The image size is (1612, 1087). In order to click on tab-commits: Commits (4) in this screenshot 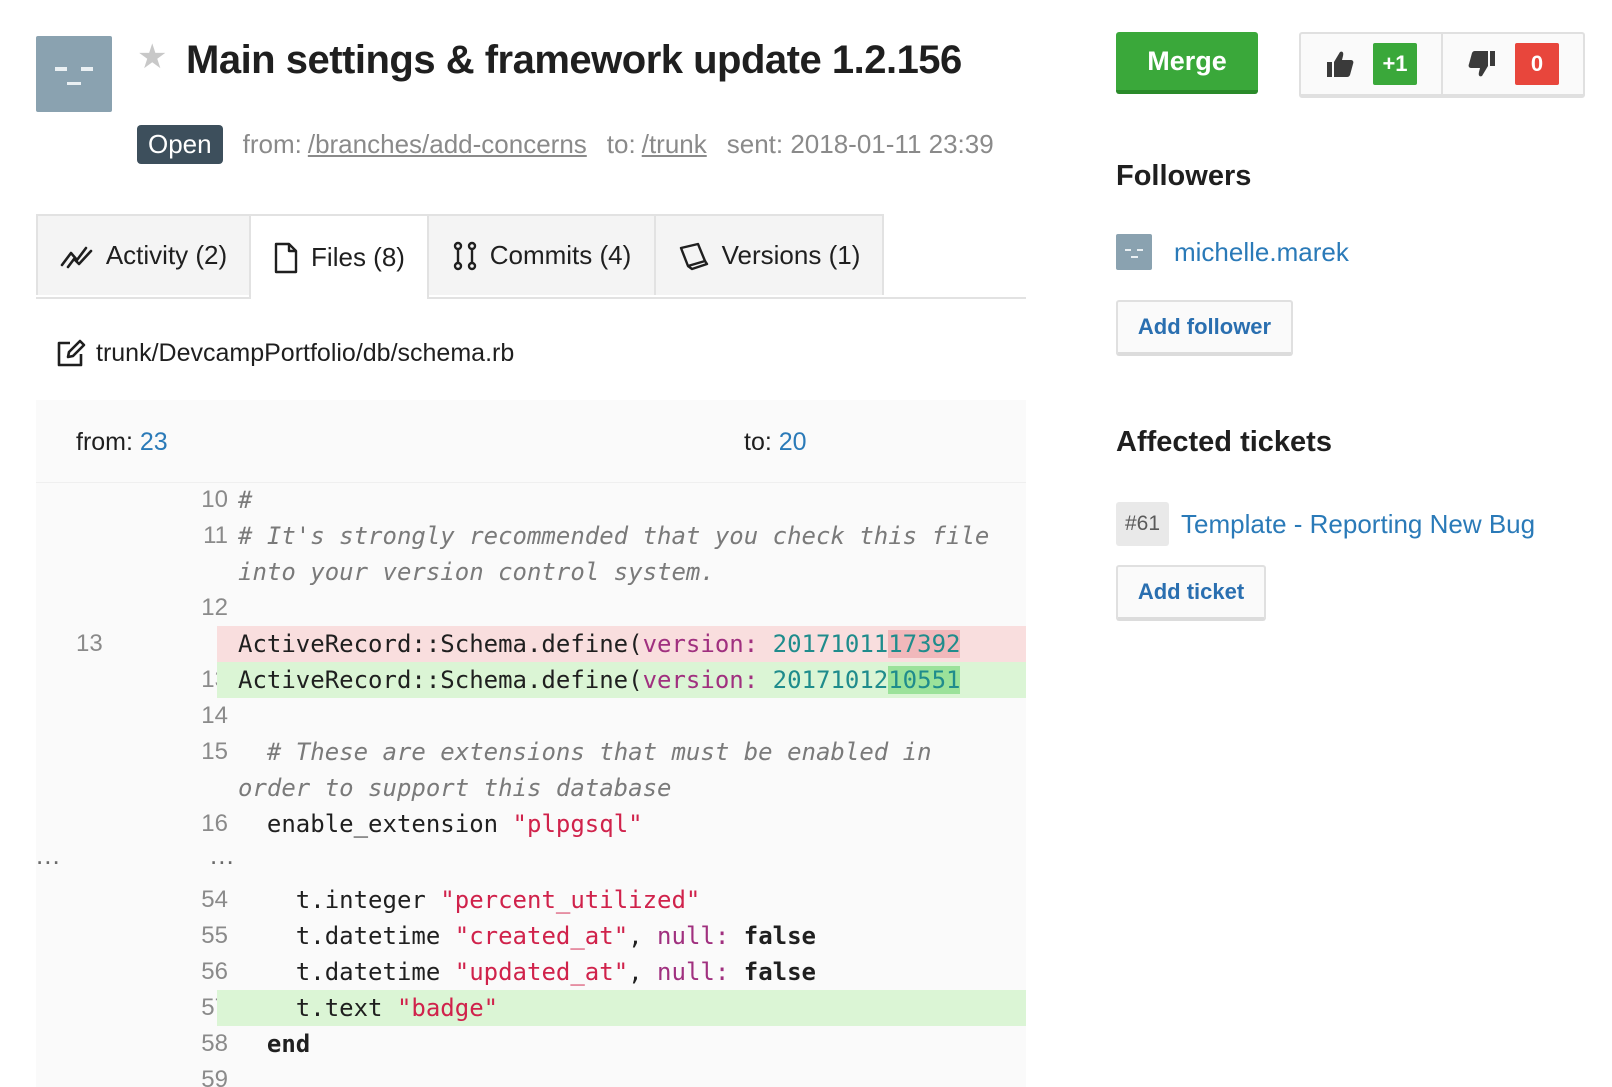, I will do `click(541, 254)`.